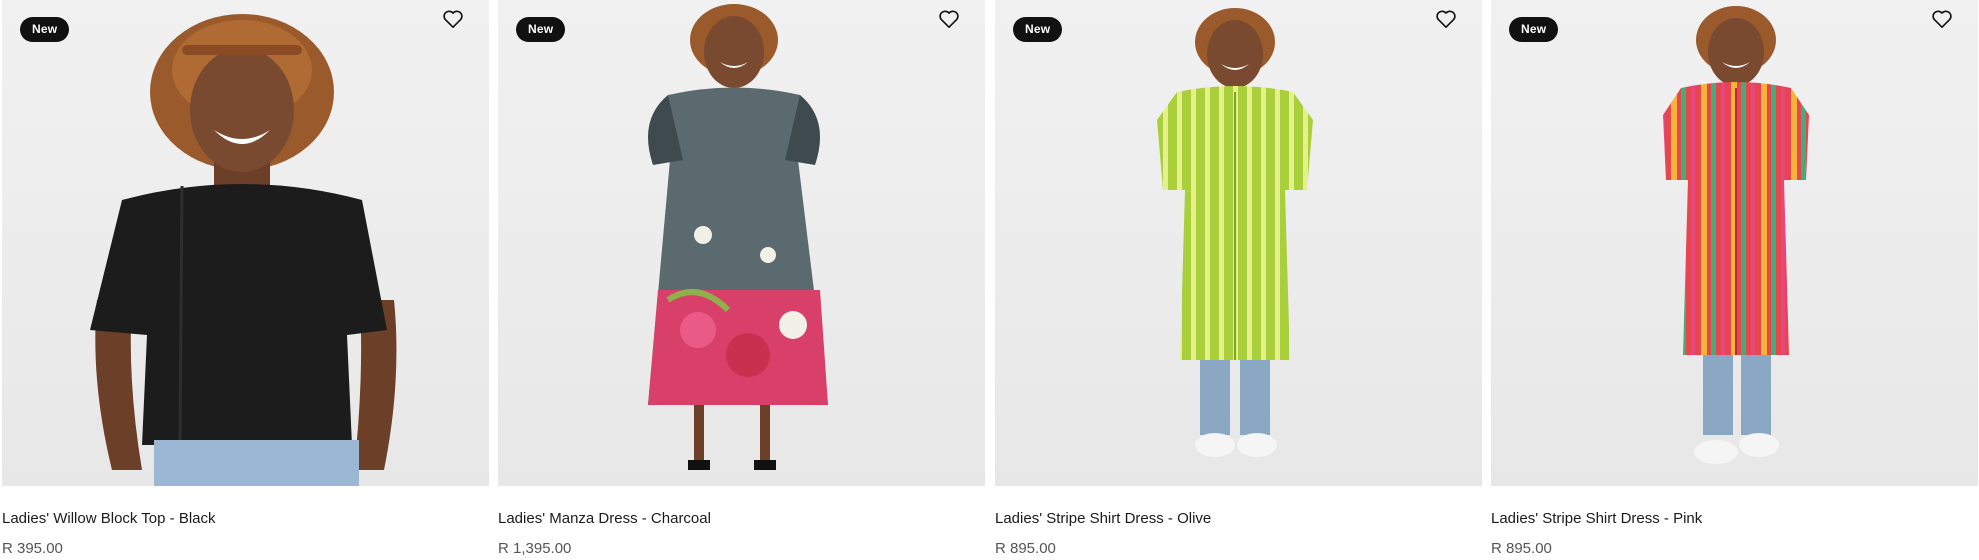  What do you see at coordinates (1235, 232) in the screenshot?
I see `product-photo-stripe-olive` at bounding box center [1235, 232].